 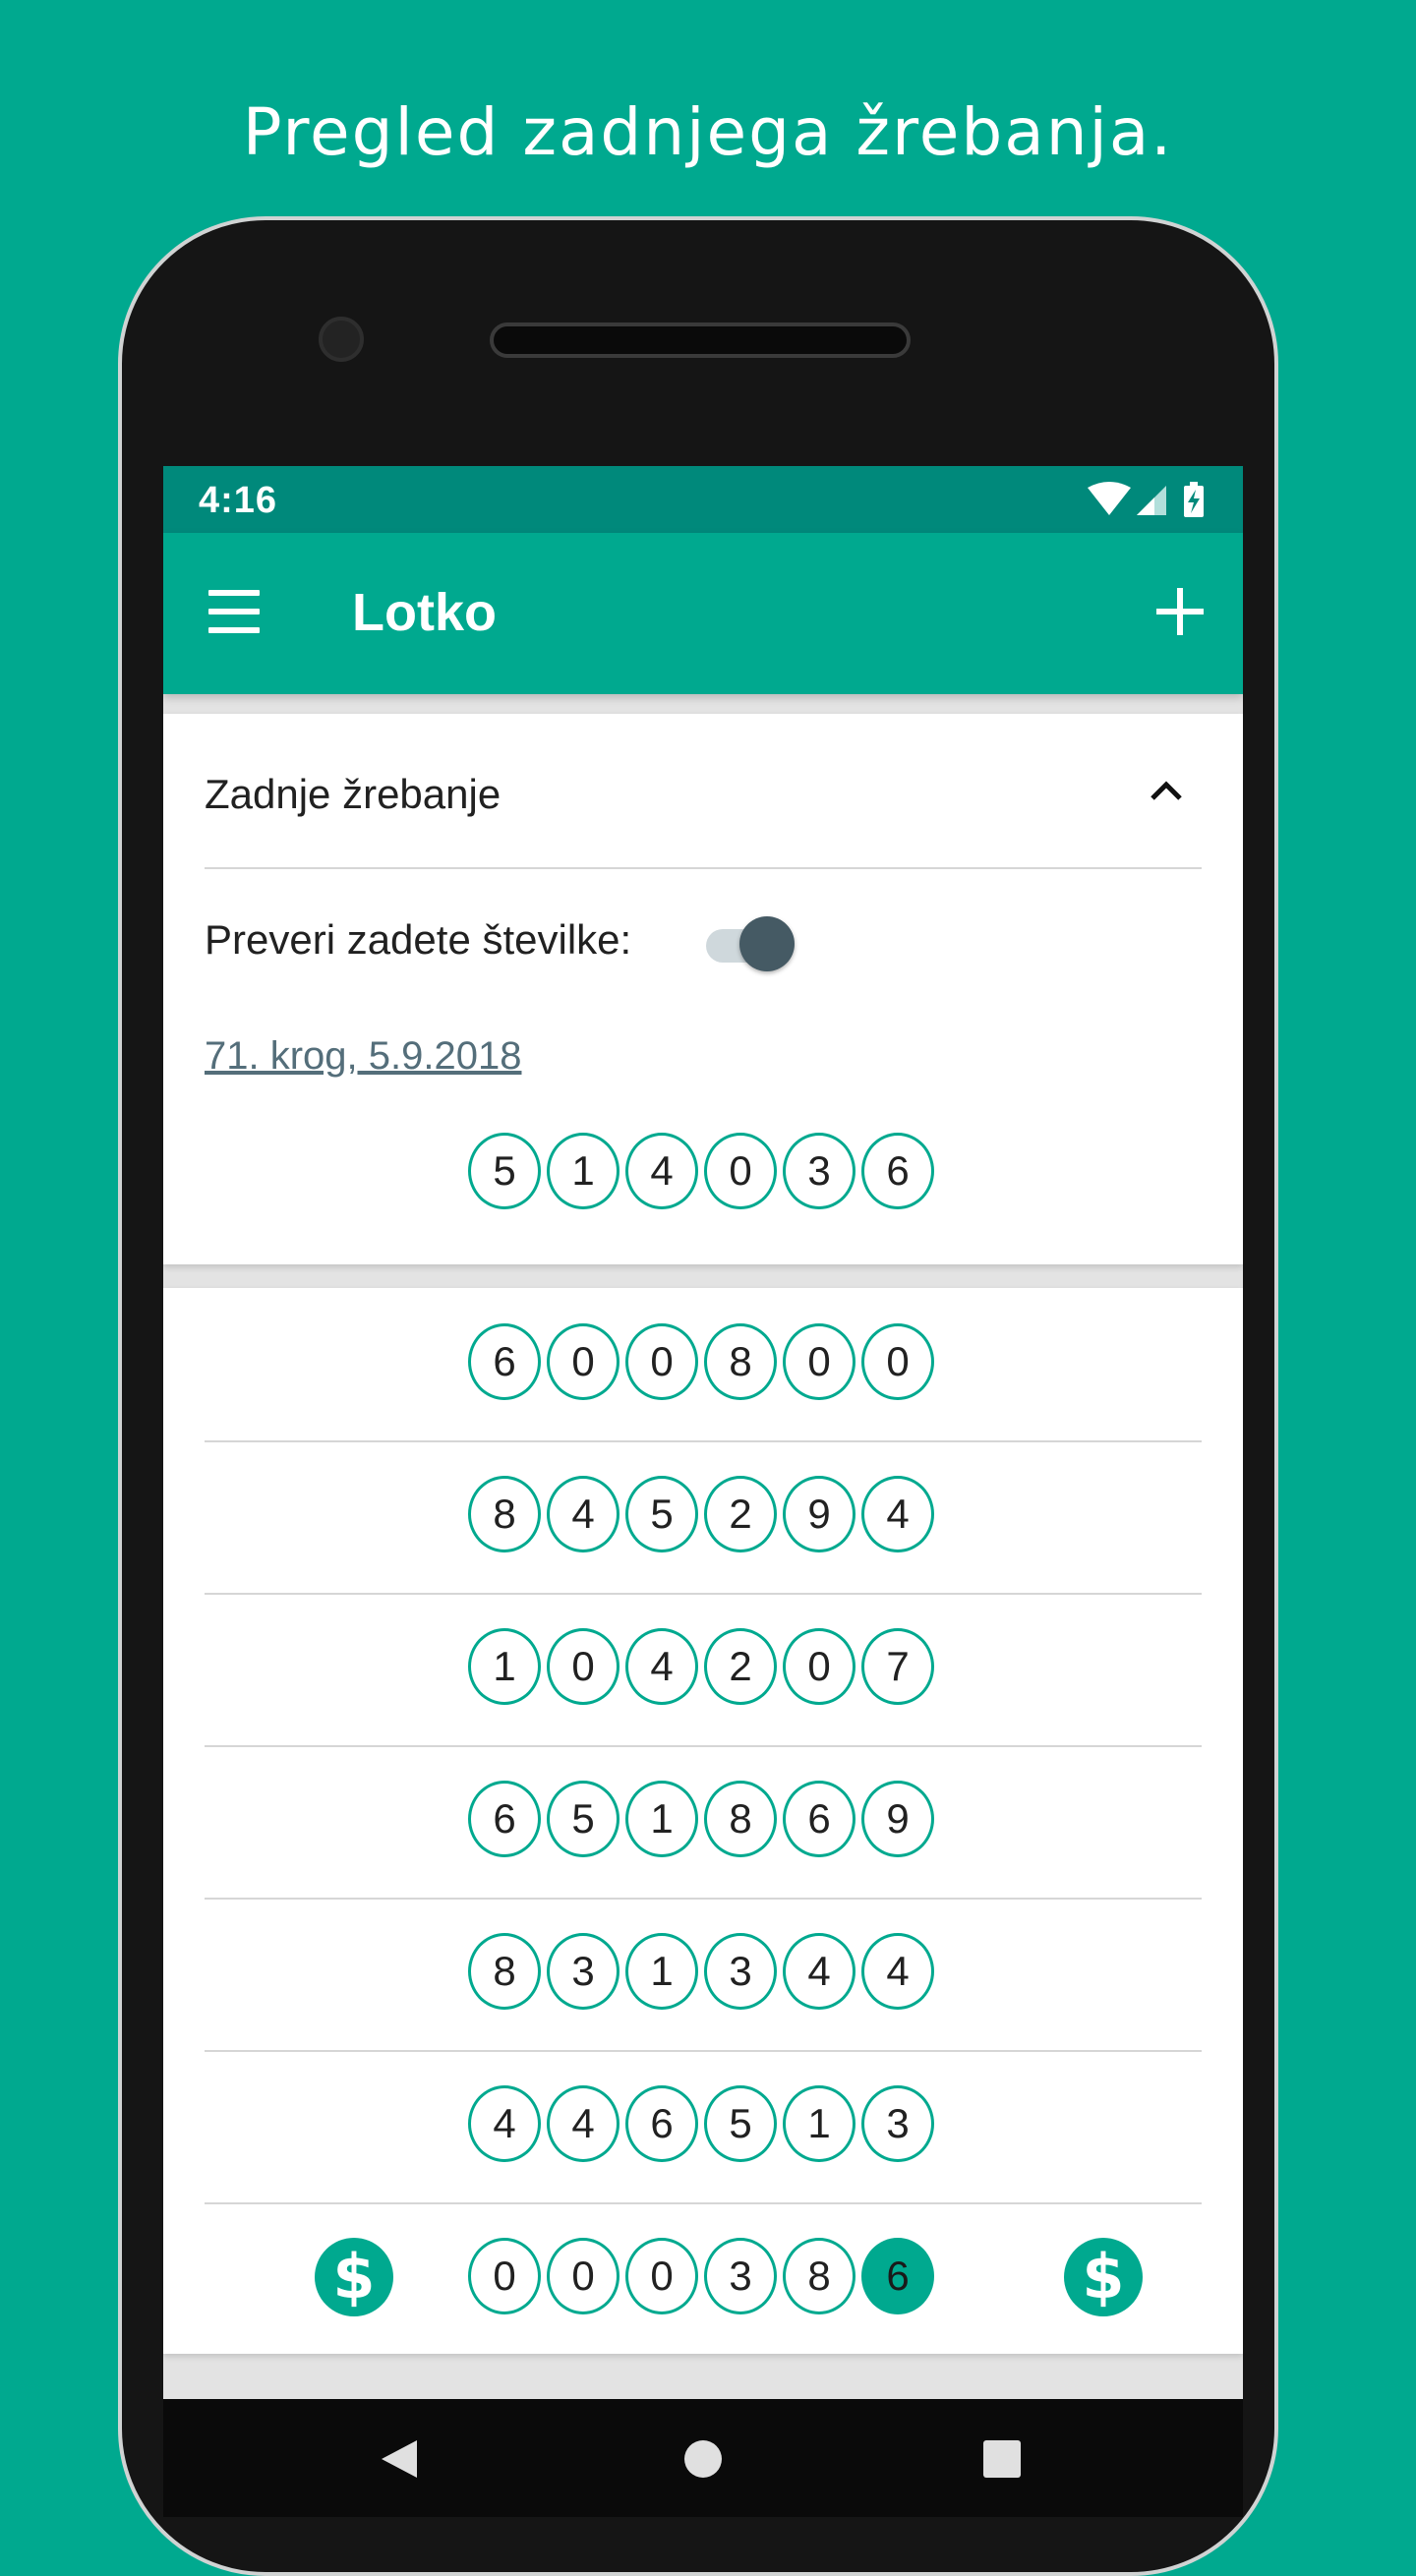 I want to click on number-ball: 7, so click(x=897, y=1666).